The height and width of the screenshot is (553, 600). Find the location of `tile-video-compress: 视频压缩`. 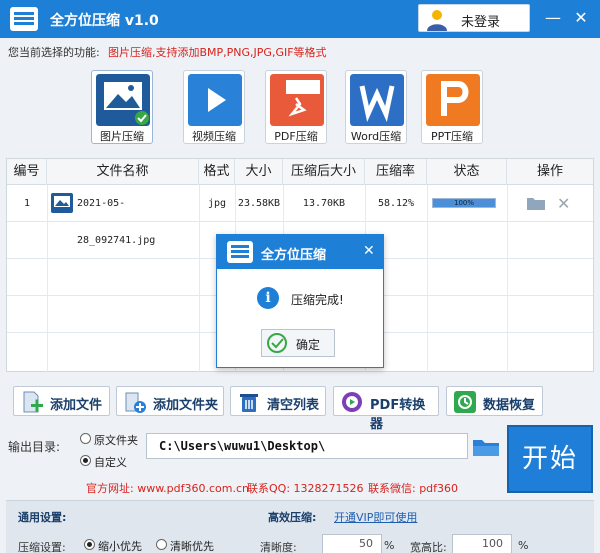

tile-video-compress: 视频压缩 is located at coordinates (214, 107).